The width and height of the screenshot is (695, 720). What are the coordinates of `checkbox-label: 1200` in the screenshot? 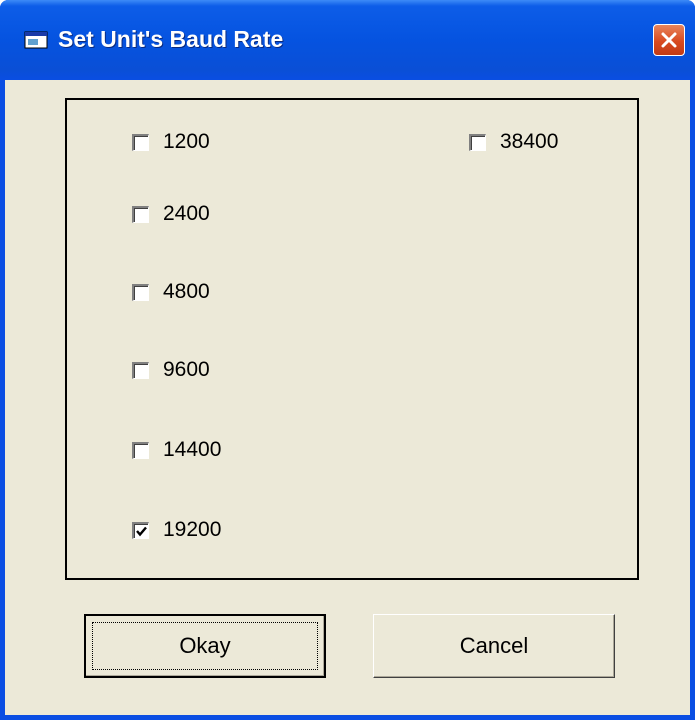 It's located at (186, 141).